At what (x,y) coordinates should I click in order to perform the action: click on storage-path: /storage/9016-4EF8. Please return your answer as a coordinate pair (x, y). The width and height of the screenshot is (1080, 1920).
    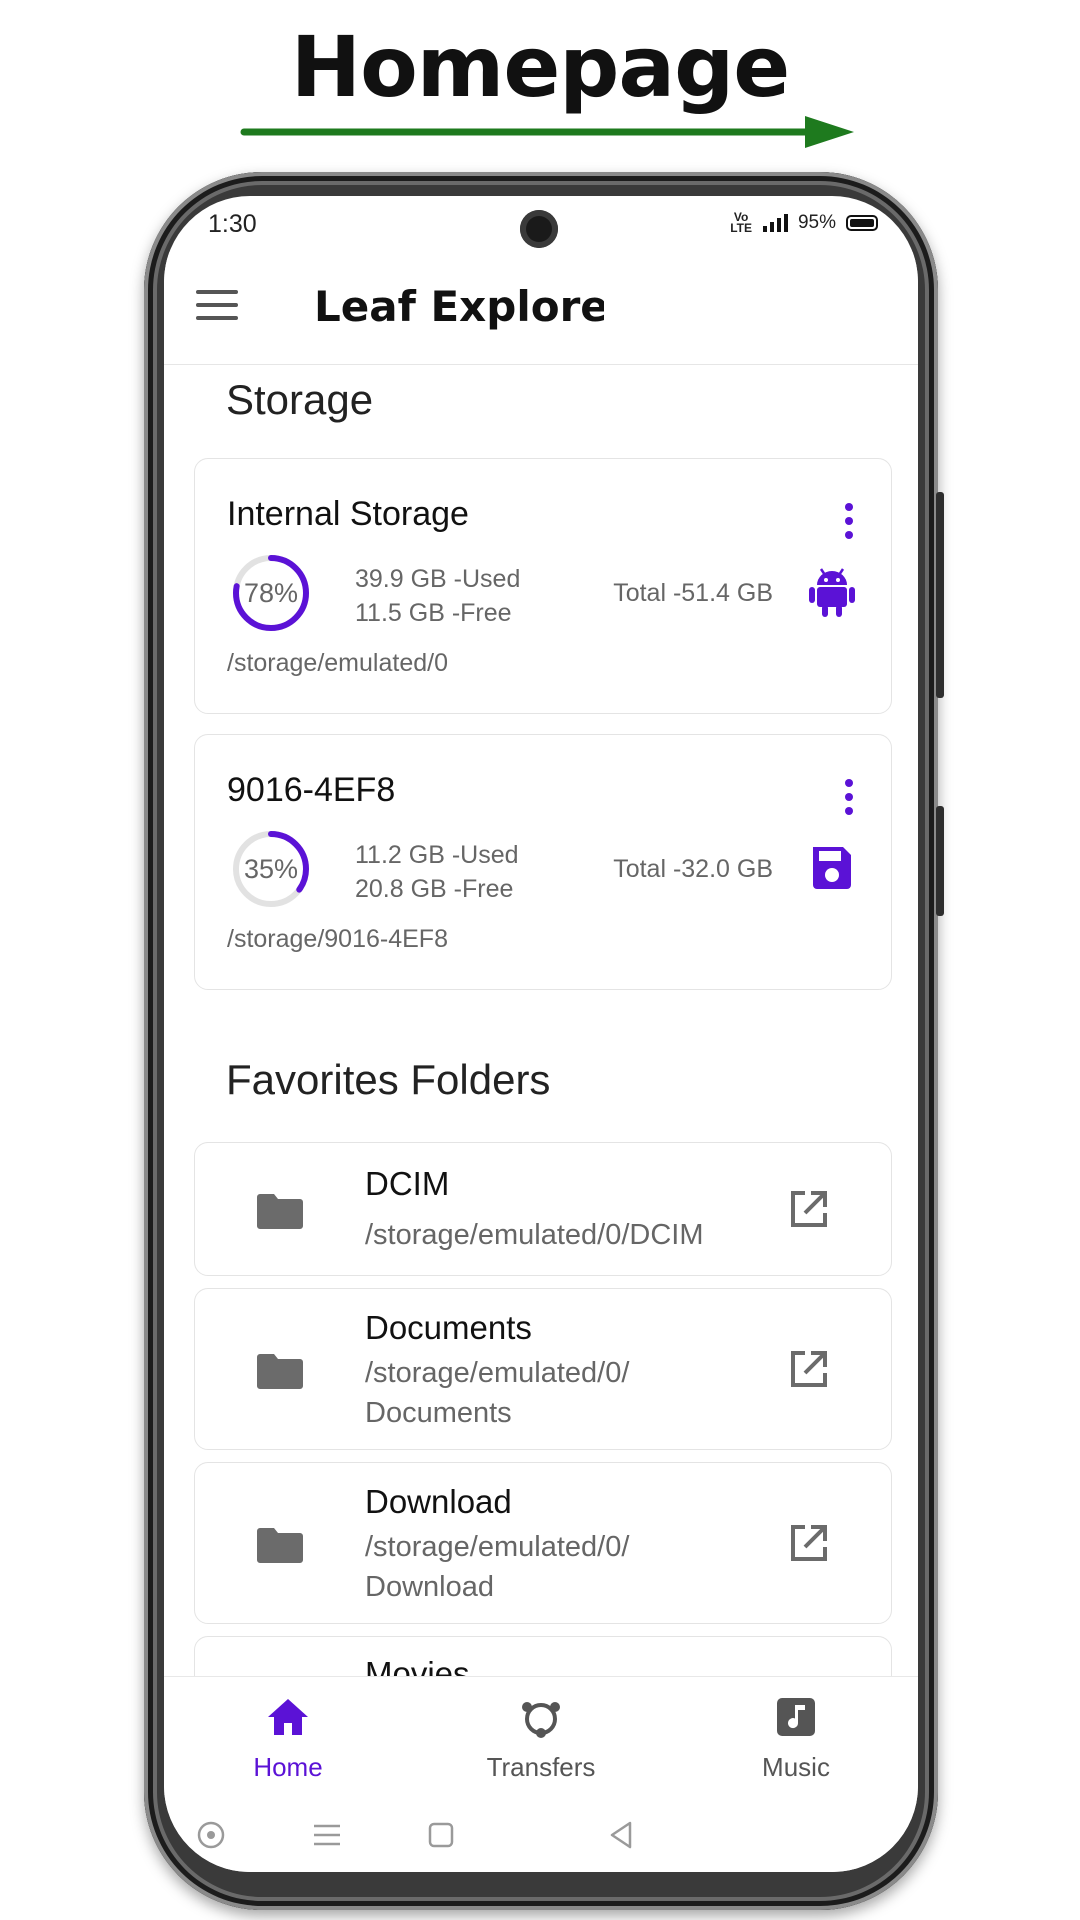
    Looking at the image, I should click on (337, 939).